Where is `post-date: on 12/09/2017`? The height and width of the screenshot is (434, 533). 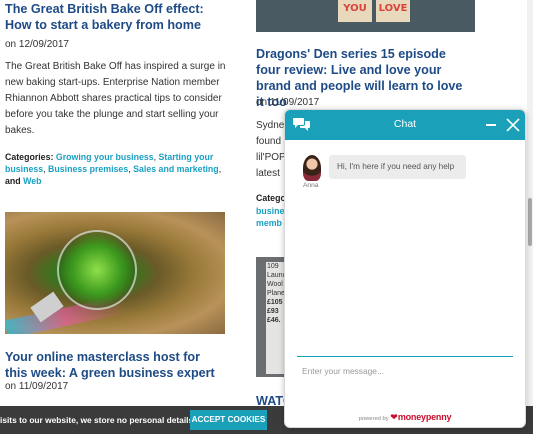 post-date: on 12/09/2017 is located at coordinates (37, 44).